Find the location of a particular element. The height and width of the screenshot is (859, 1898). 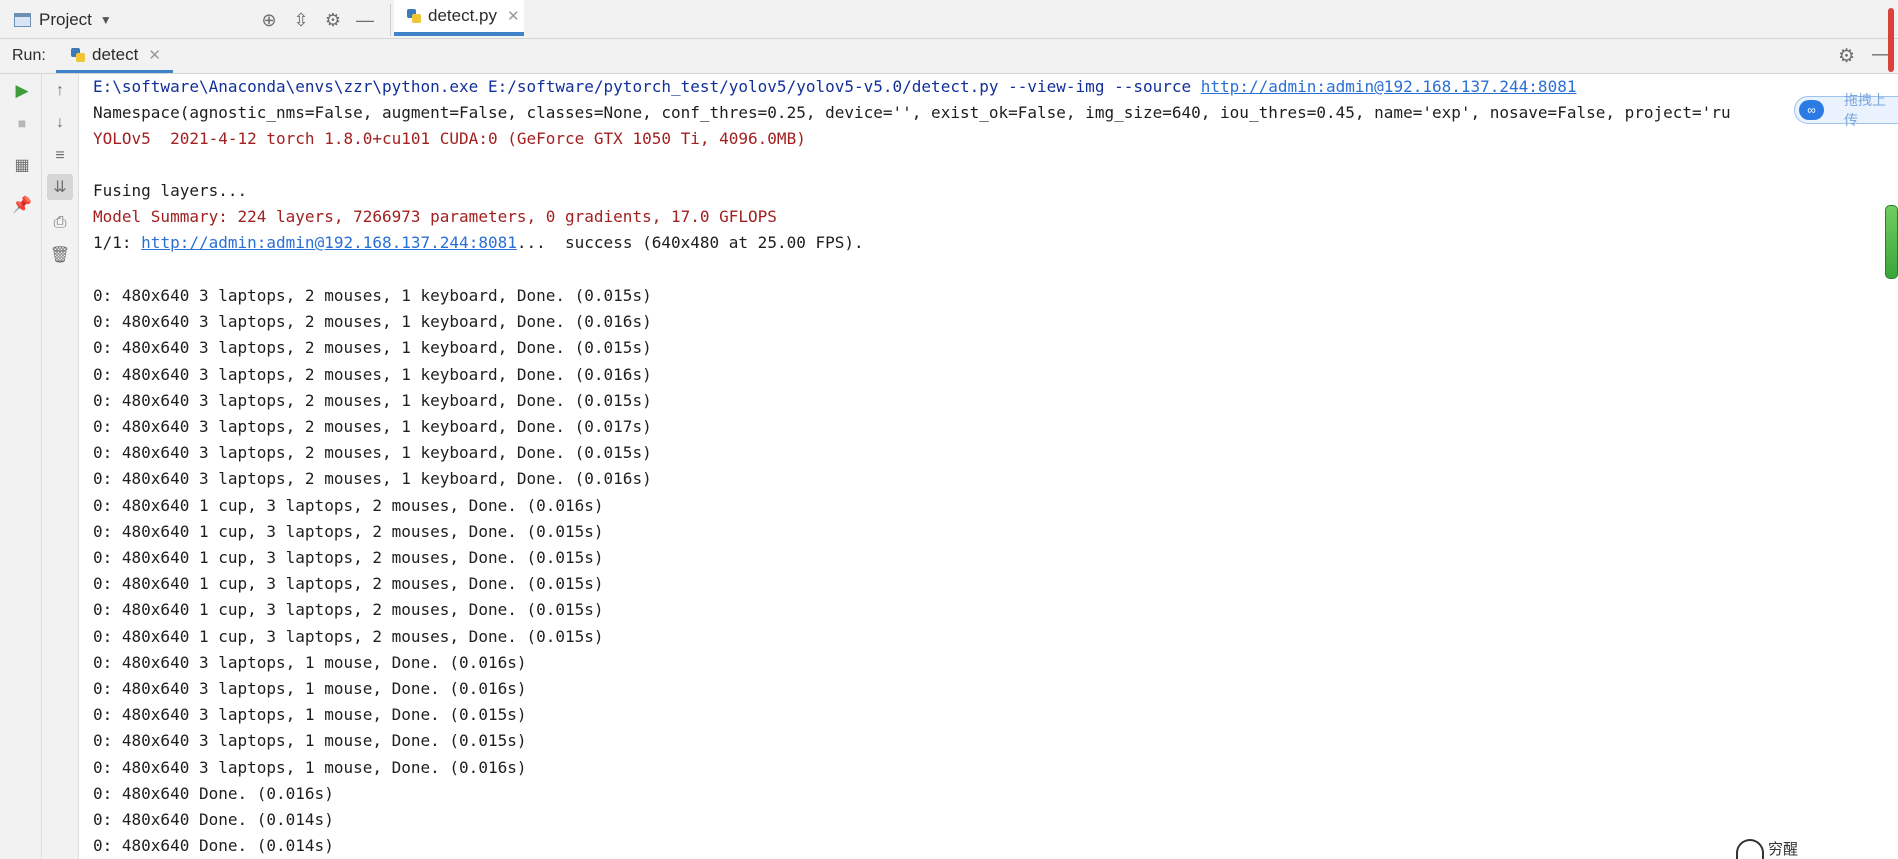

run-tab-label: detect is located at coordinates (115, 54).